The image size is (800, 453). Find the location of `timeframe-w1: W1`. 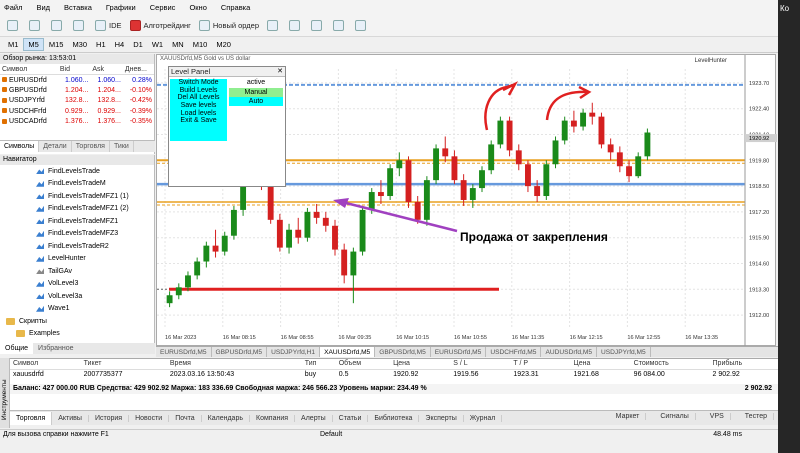

timeframe-w1: W1 is located at coordinates (157, 44).